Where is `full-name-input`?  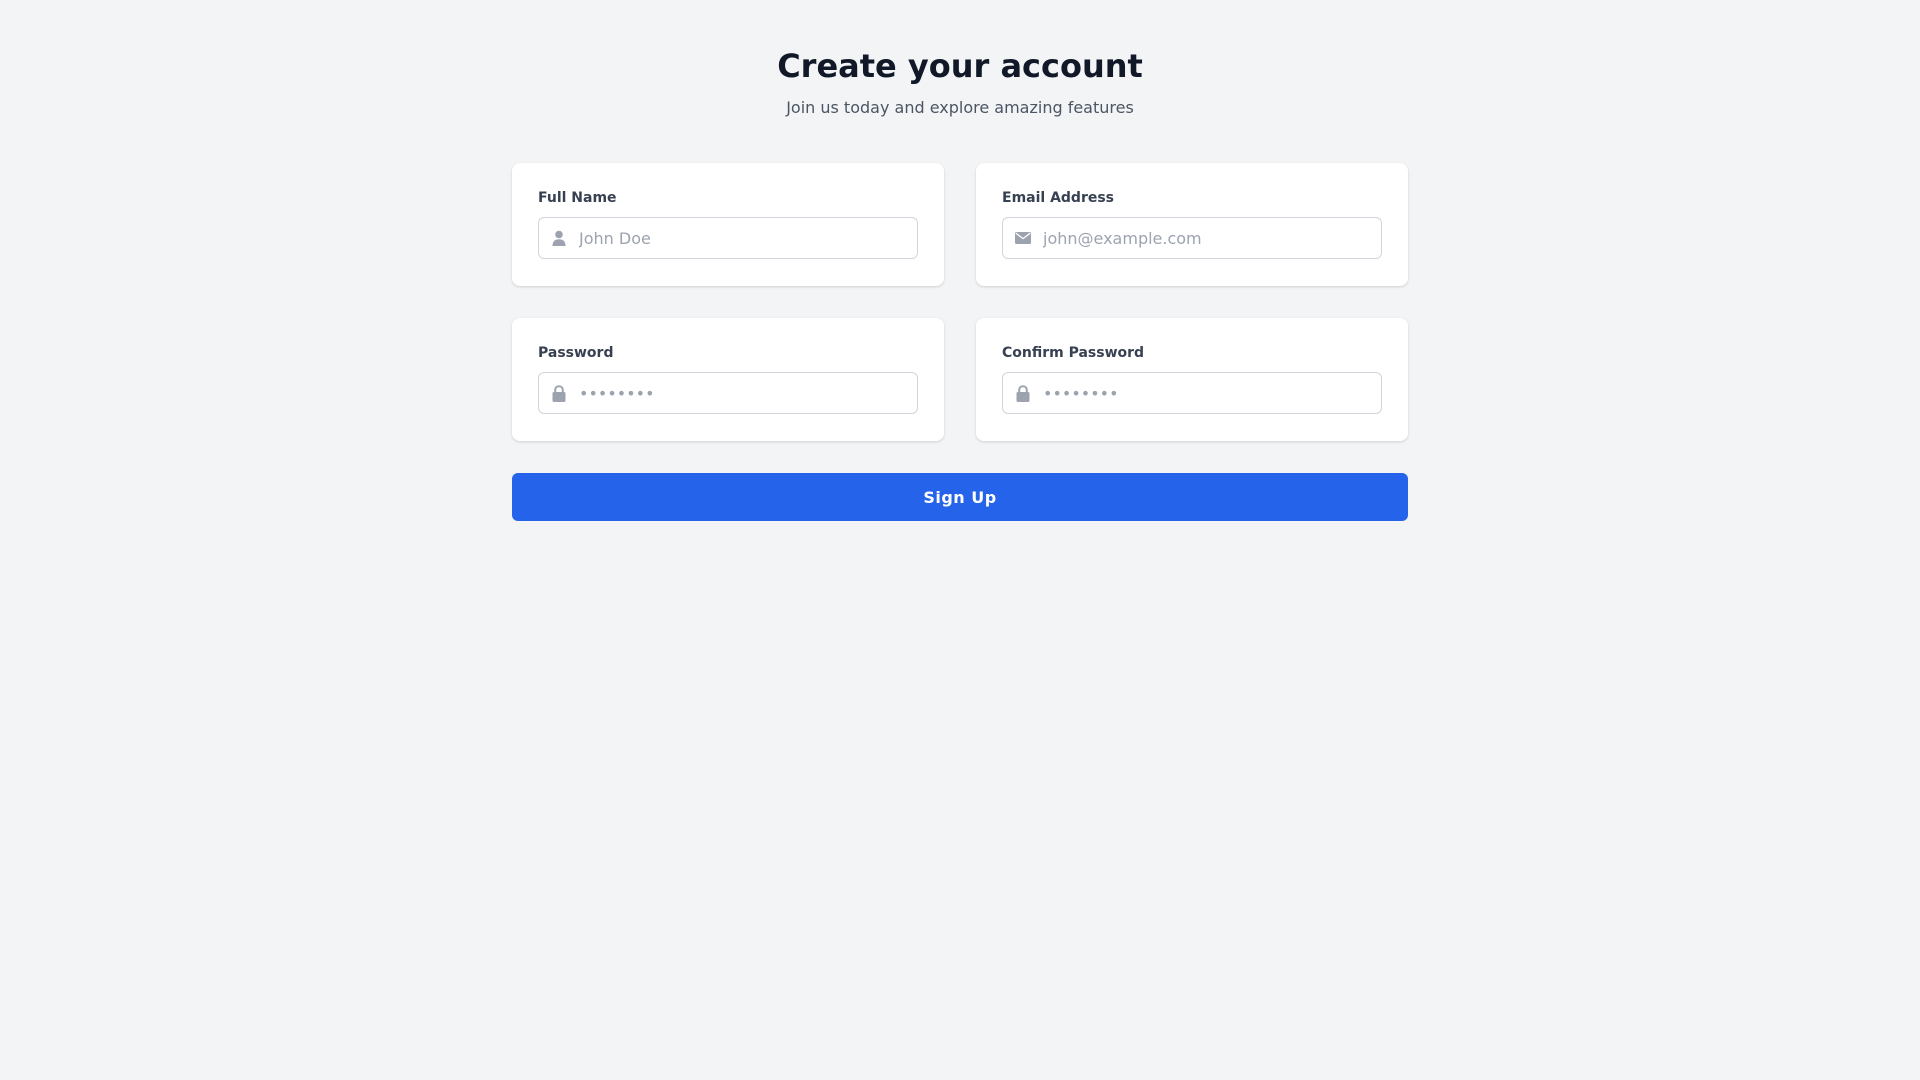 full-name-input is located at coordinates (728, 238).